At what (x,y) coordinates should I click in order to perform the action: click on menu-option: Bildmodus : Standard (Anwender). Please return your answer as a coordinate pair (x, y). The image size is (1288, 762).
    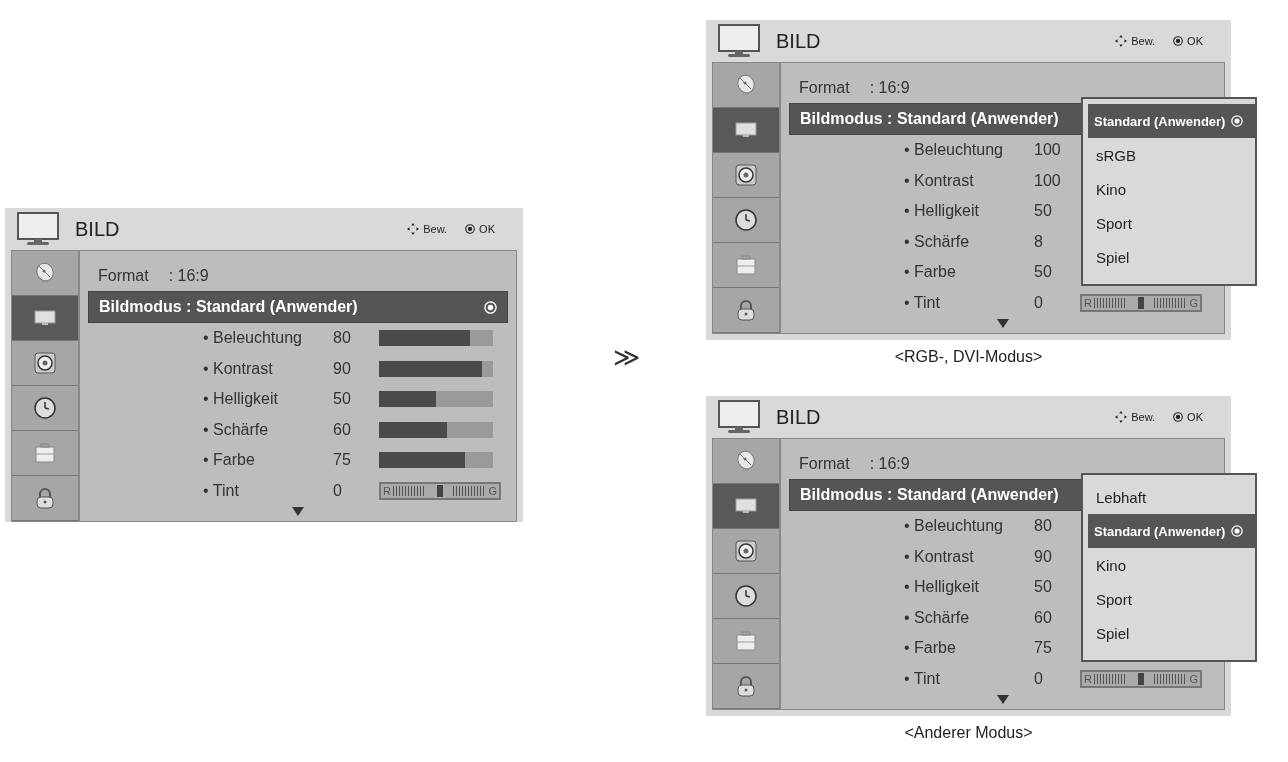
    Looking at the image, I should click on (298, 307).